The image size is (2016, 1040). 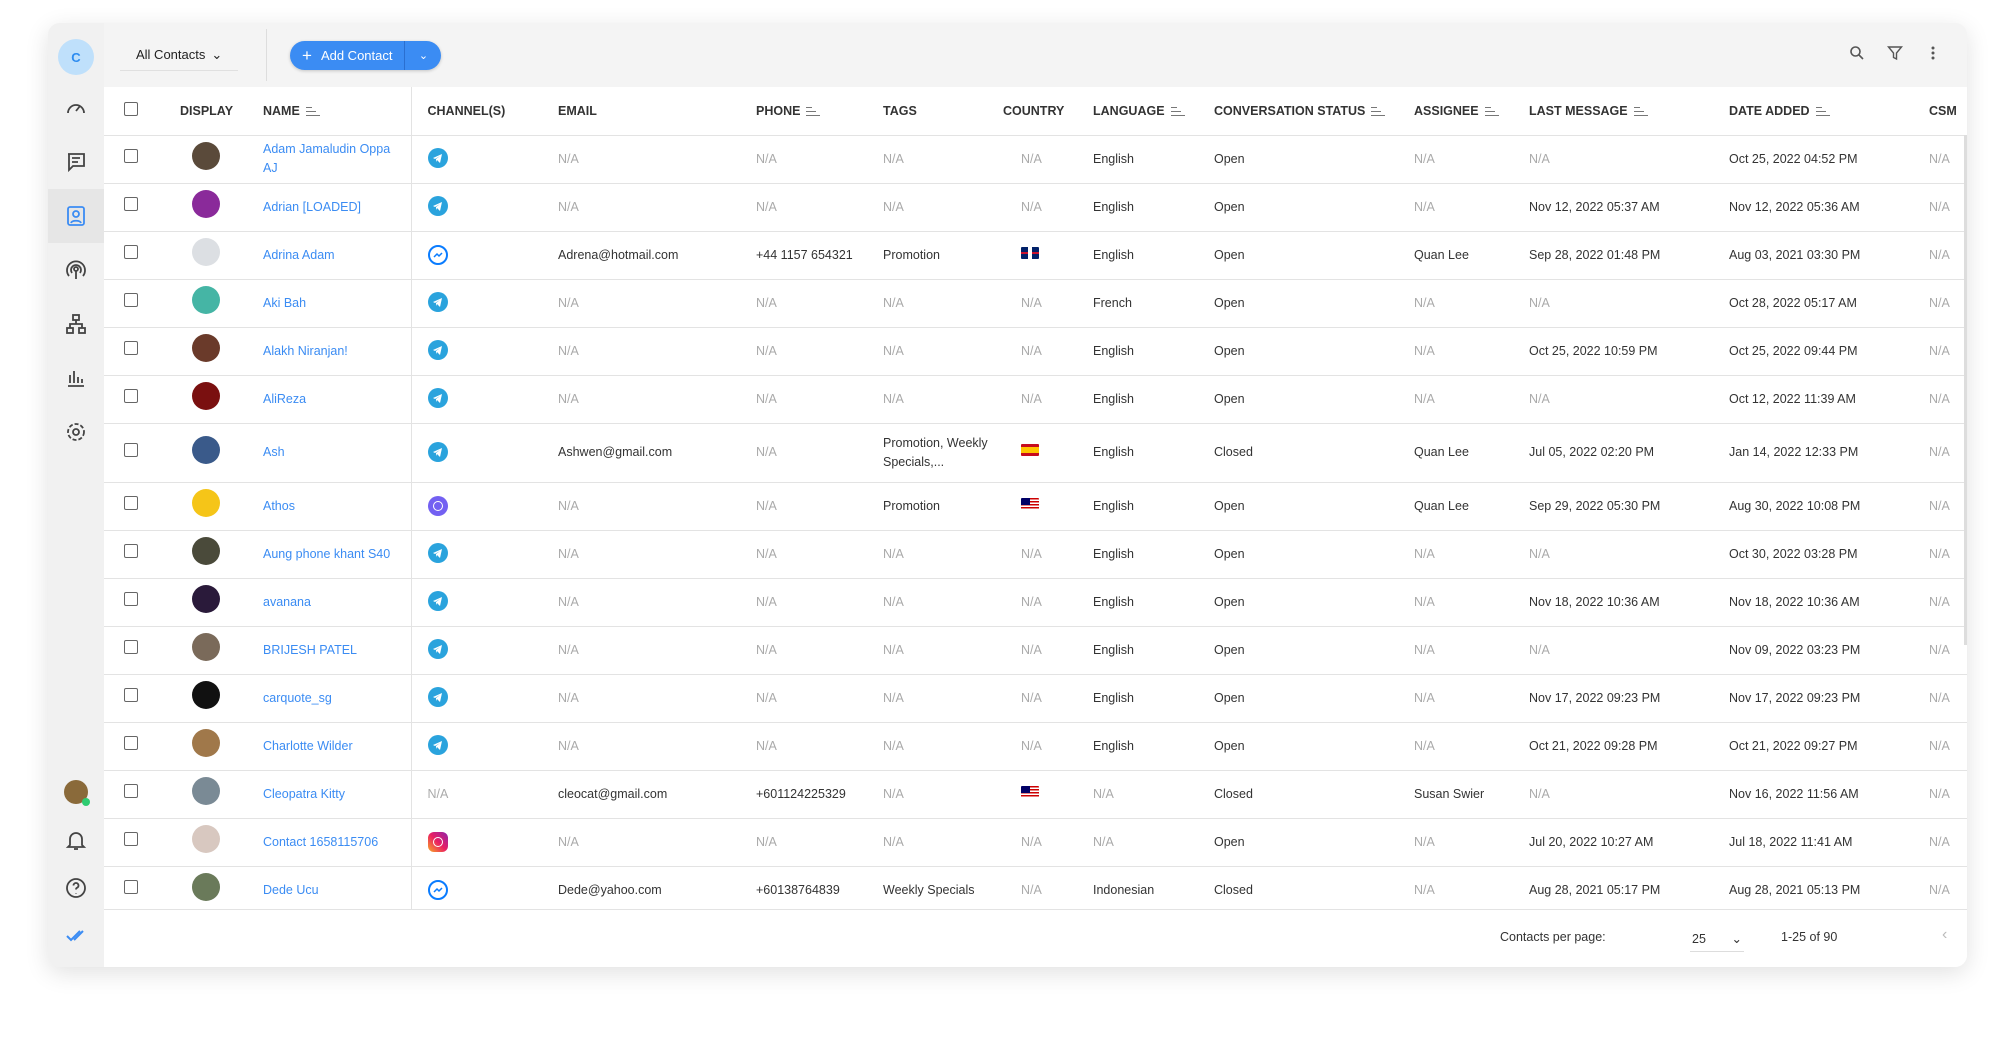 What do you see at coordinates (312, 207) in the screenshot?
I see `contact-name-link: Adrian [LOADED]` at bounding box center [312, 207].